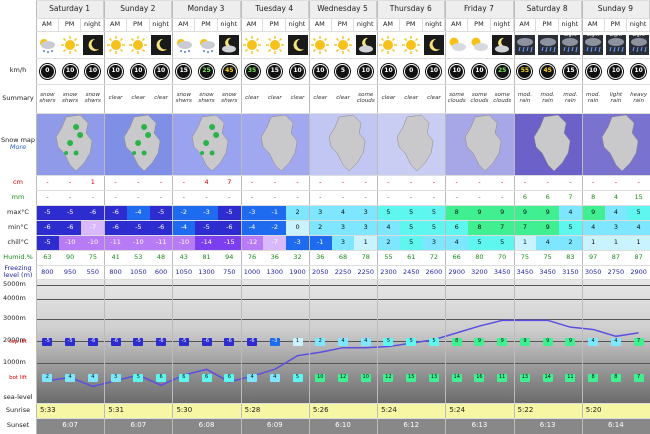  I want to click on moon-cloud-icon, so click(229, 44).